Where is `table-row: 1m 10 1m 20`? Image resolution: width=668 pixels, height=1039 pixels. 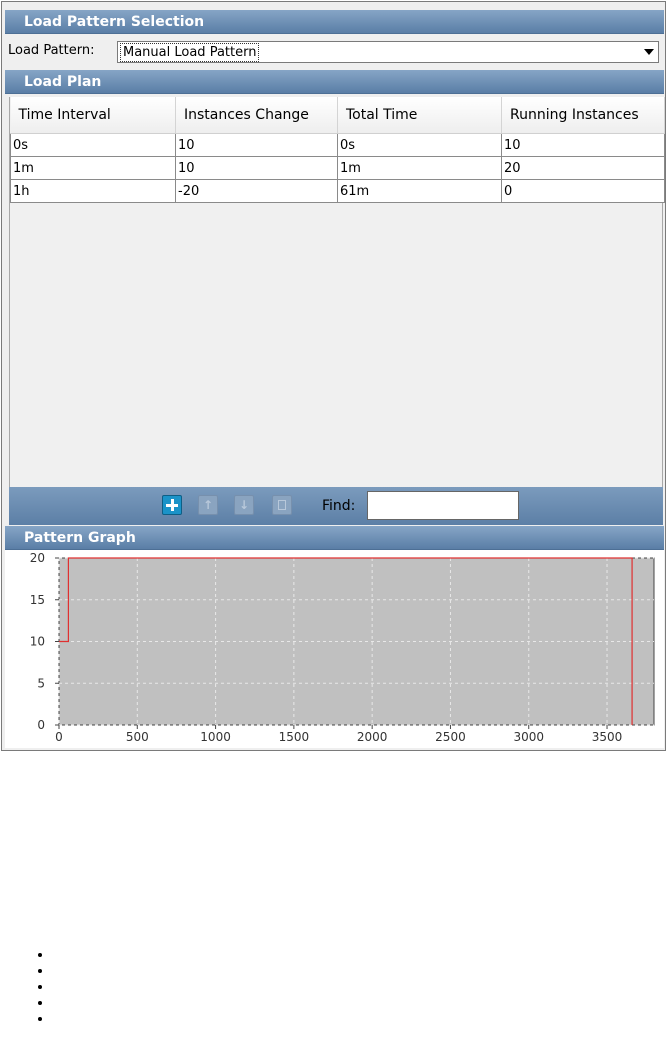
table-row: 1m 10 1m 20 is located at coordinates (337, 168).